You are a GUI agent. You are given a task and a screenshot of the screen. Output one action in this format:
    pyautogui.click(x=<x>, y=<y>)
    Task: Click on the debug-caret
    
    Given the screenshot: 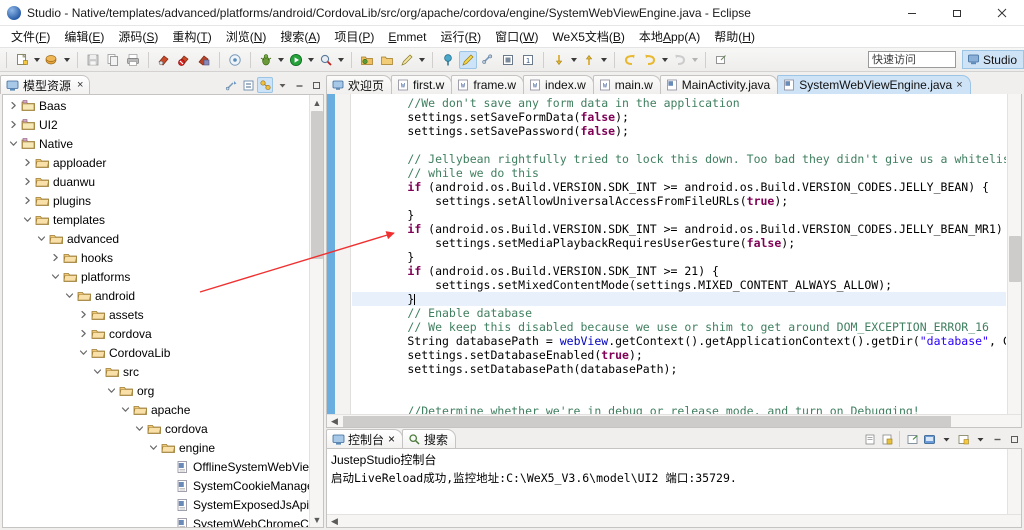 What is the action you would take?
    pyautogui.click(x=280, y=60)
    